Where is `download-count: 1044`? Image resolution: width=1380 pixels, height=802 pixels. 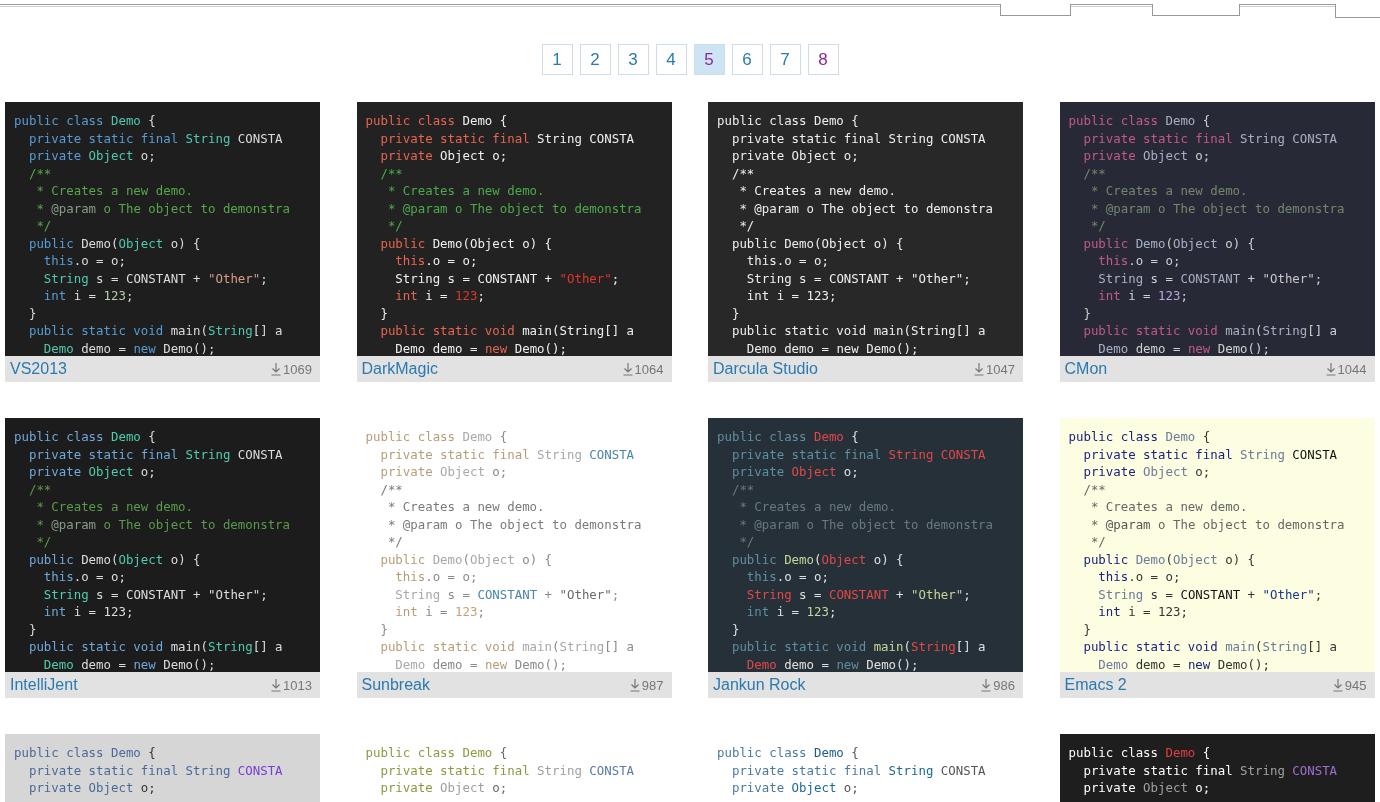 download-count: 1044 is located at coordinates (1352, 369).